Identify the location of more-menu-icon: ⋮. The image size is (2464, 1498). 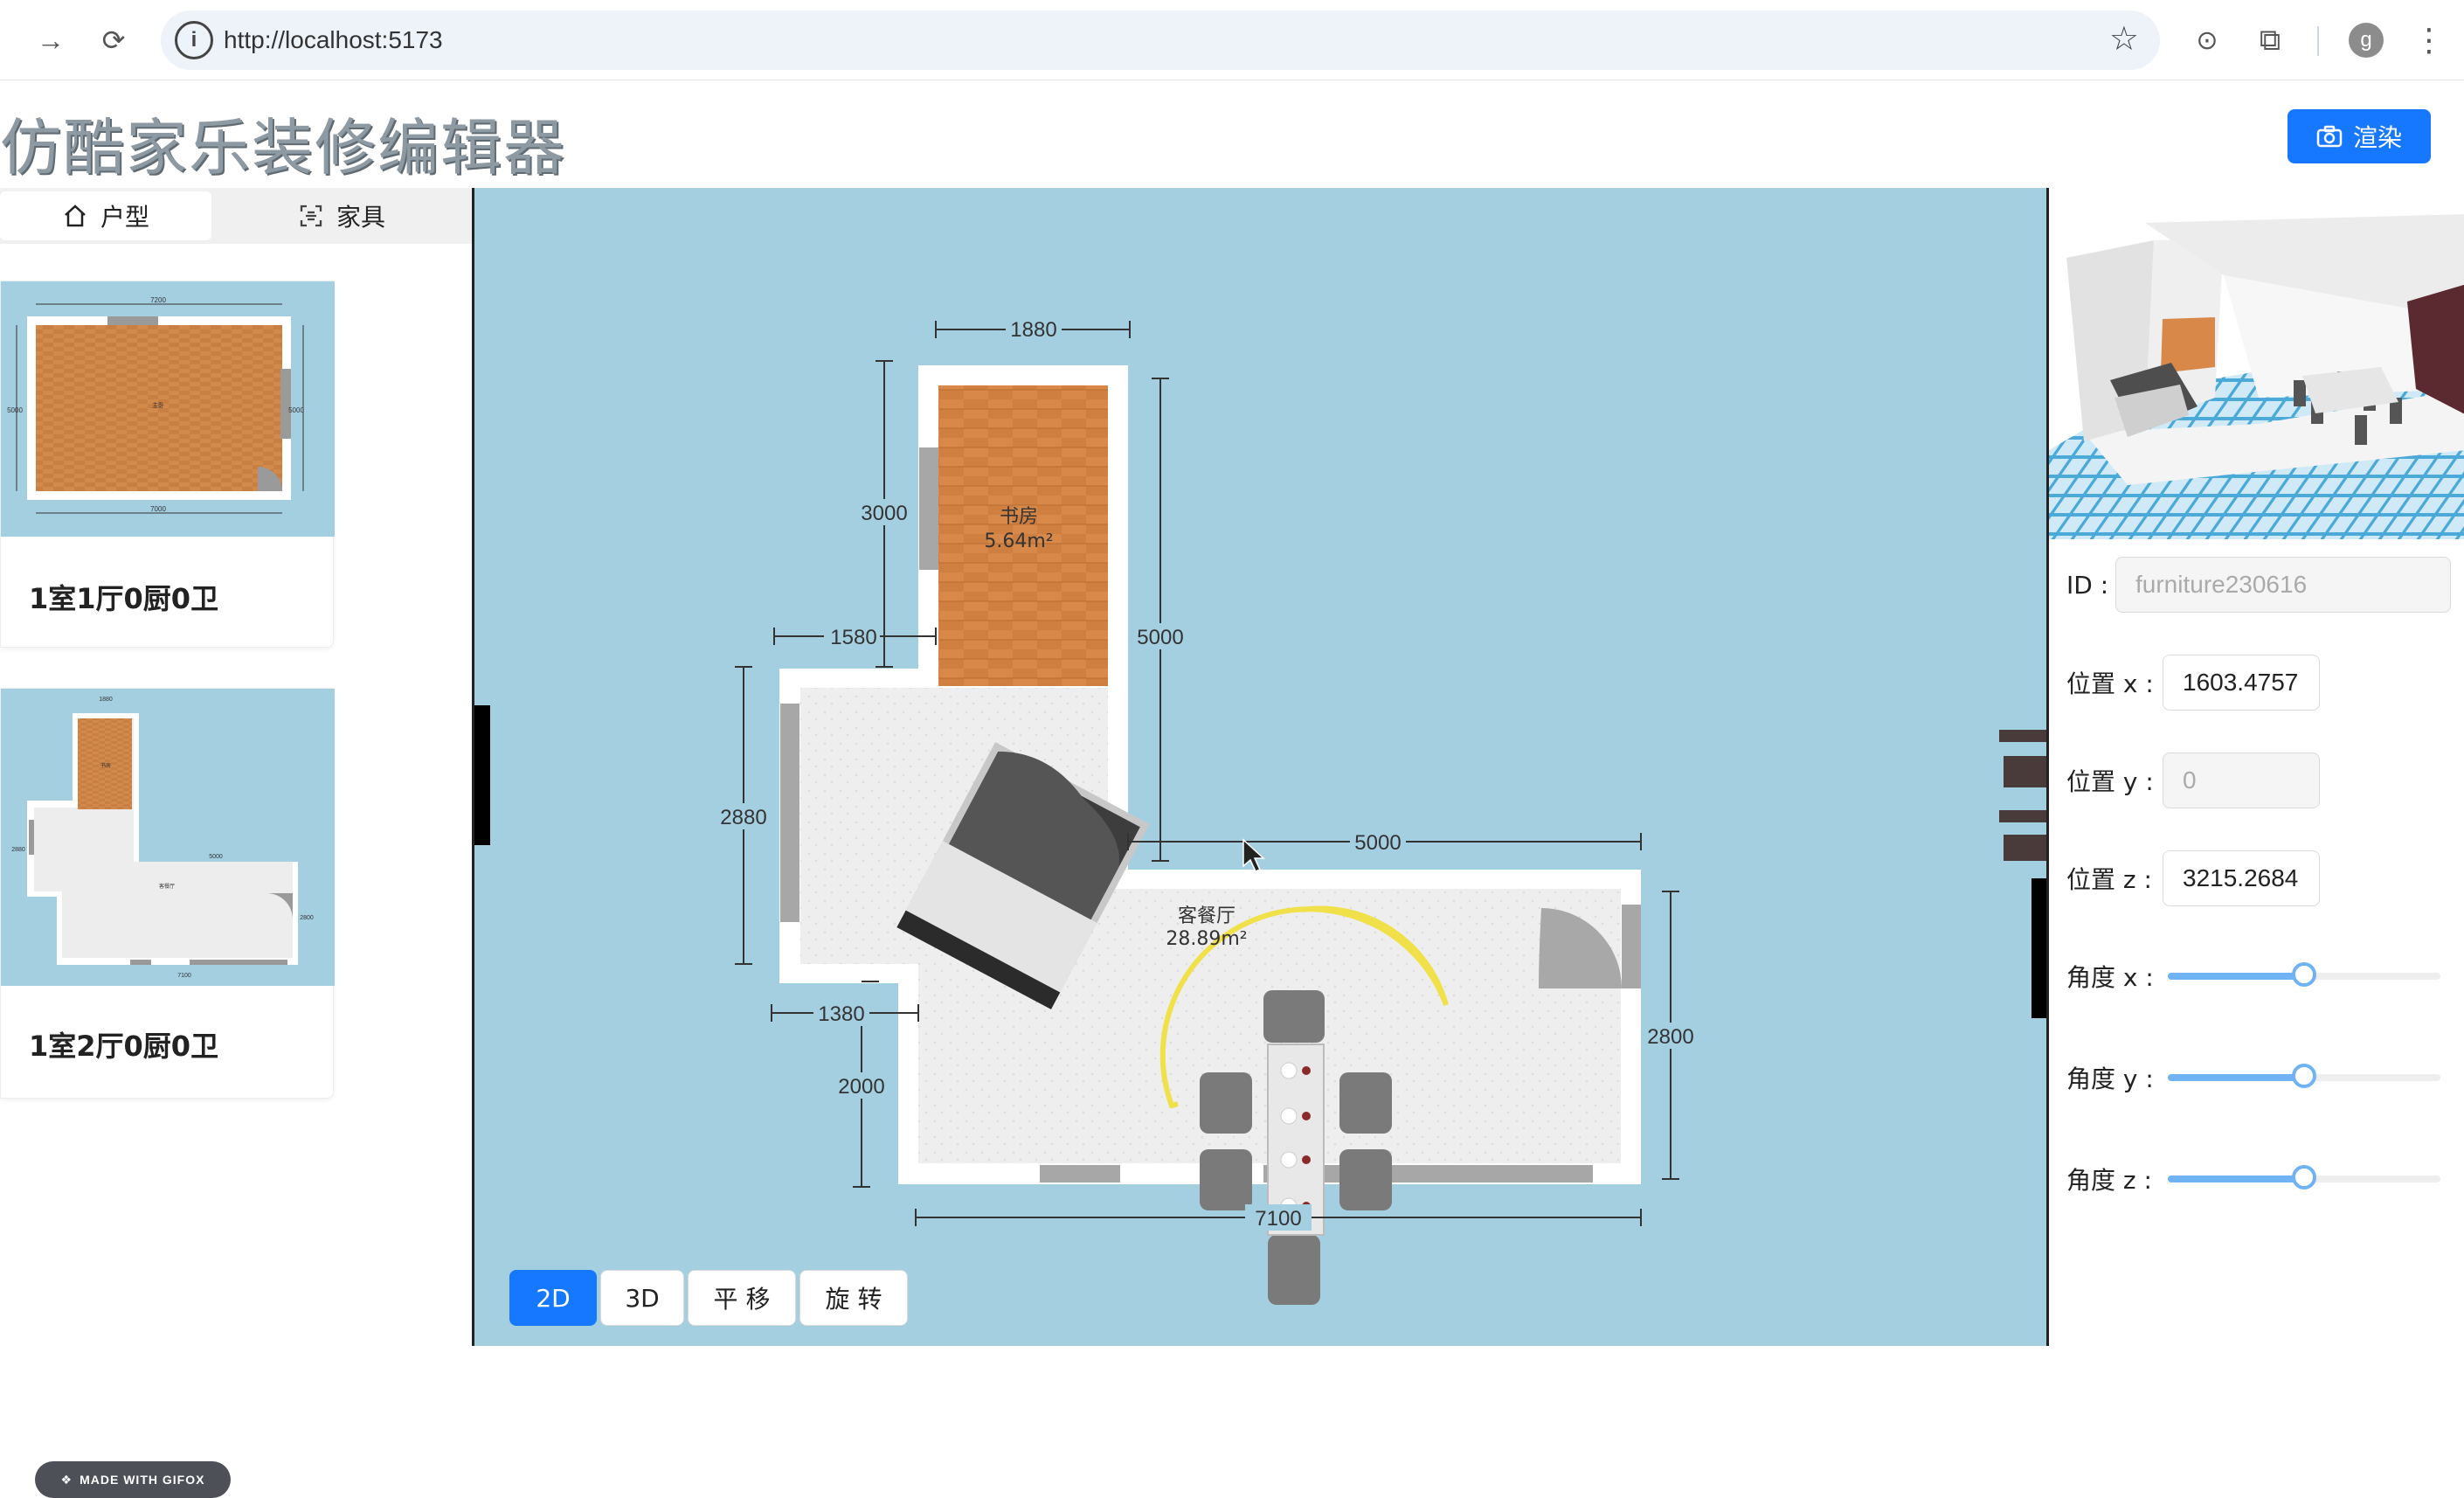
(2429, 40).